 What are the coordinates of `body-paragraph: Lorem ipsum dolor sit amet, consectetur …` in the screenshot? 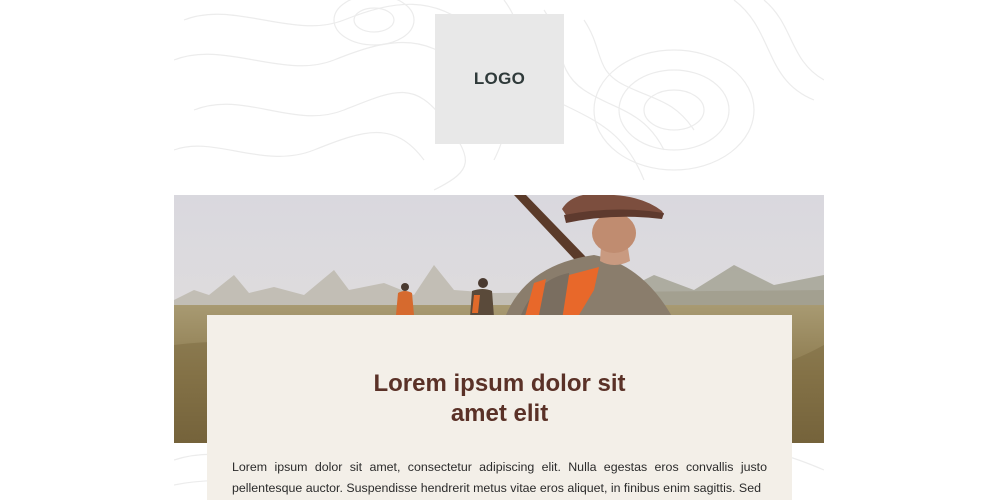 It's located at (499, 477).